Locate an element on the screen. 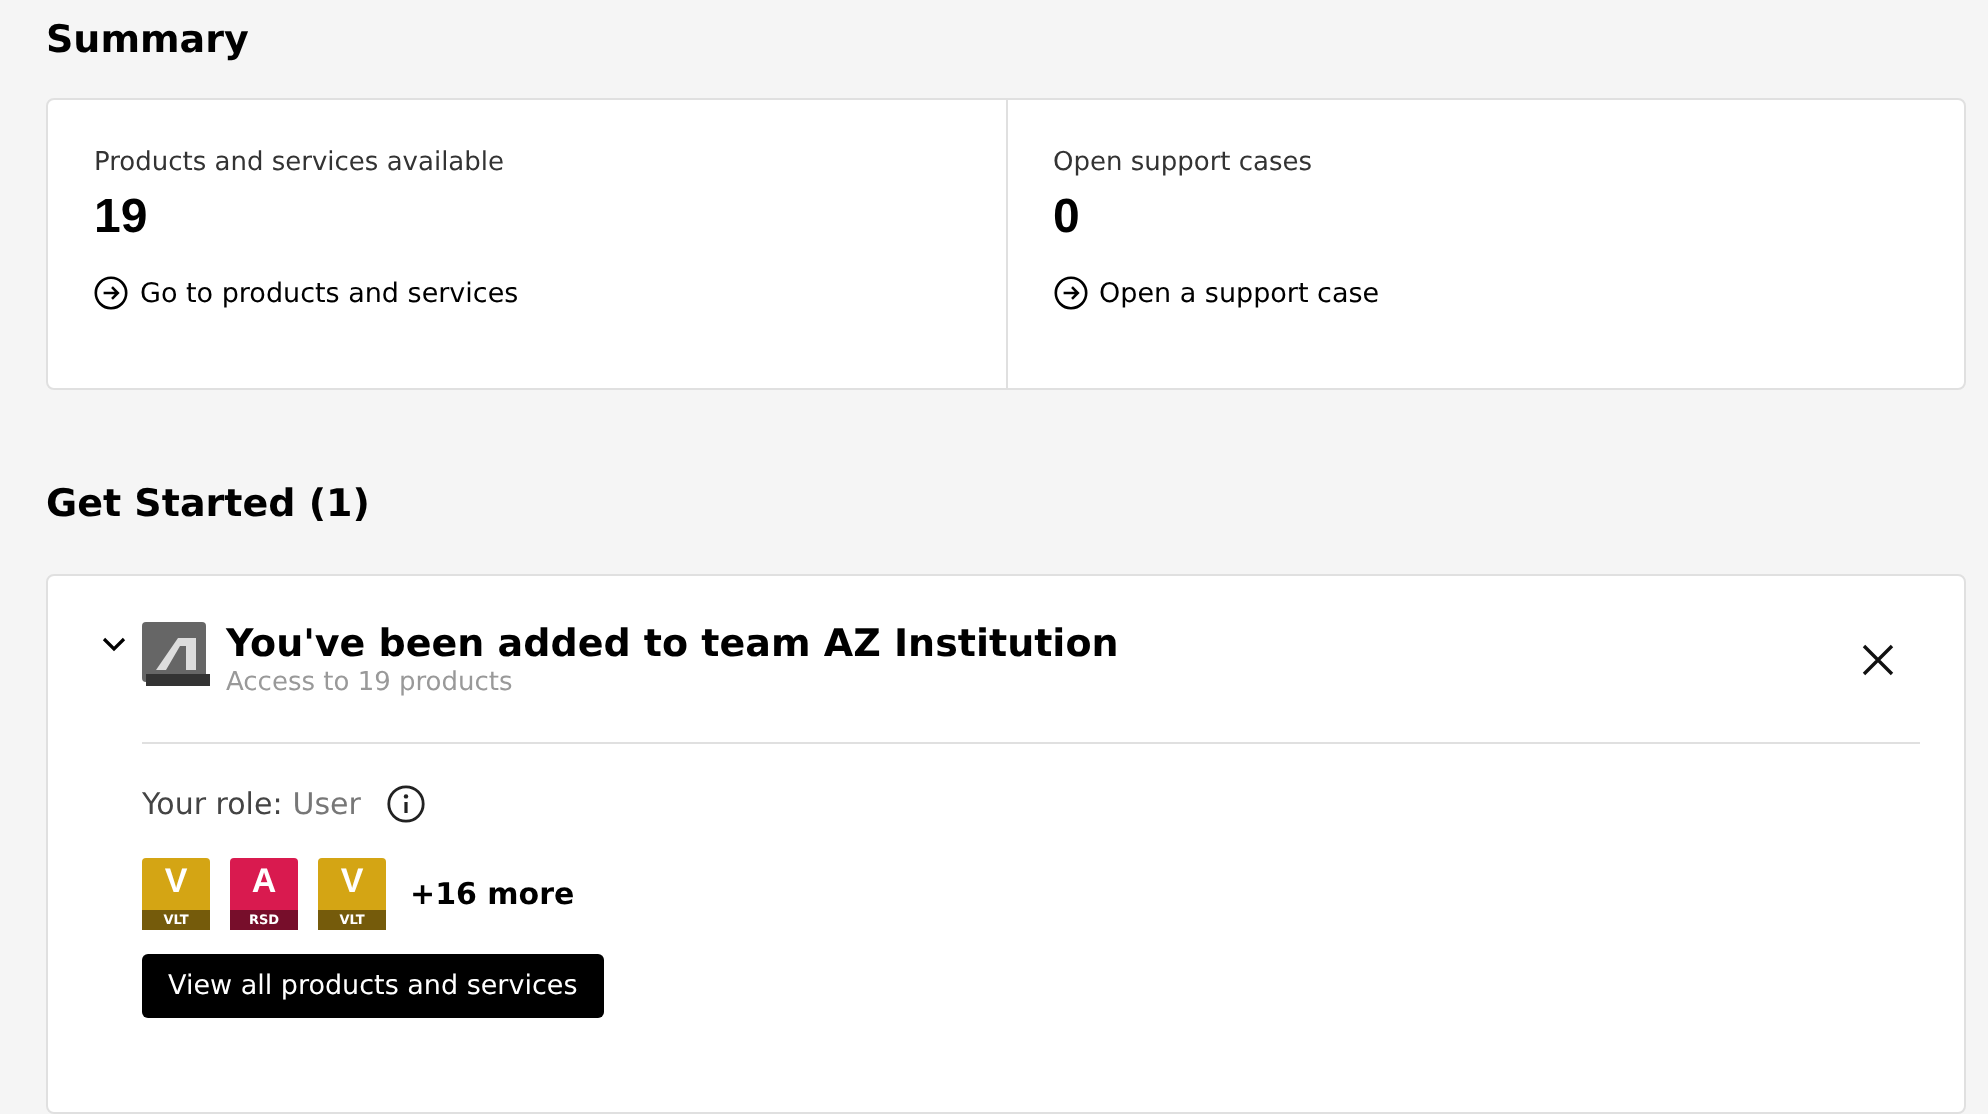 The width and height of the screenshot is (1988, 1114). section-title: Get Started (1) is located at coordinates (209, 505).